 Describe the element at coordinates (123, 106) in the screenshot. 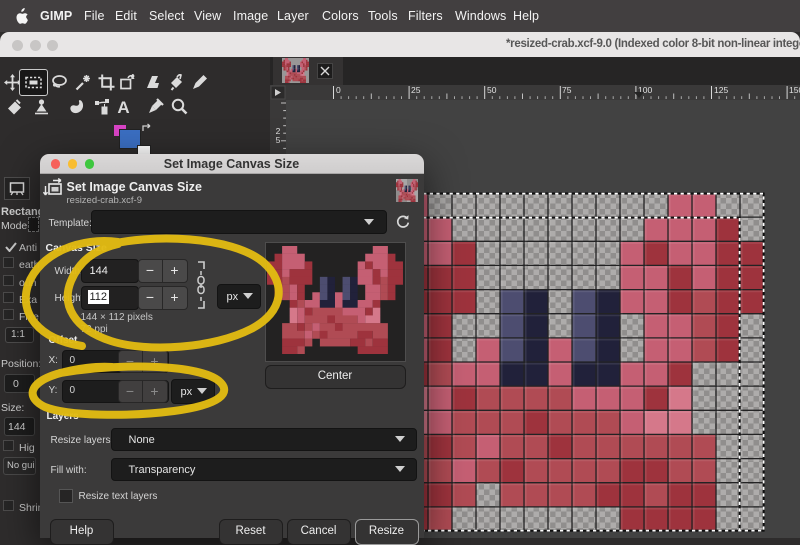

I see `svg-text: A` at that location.